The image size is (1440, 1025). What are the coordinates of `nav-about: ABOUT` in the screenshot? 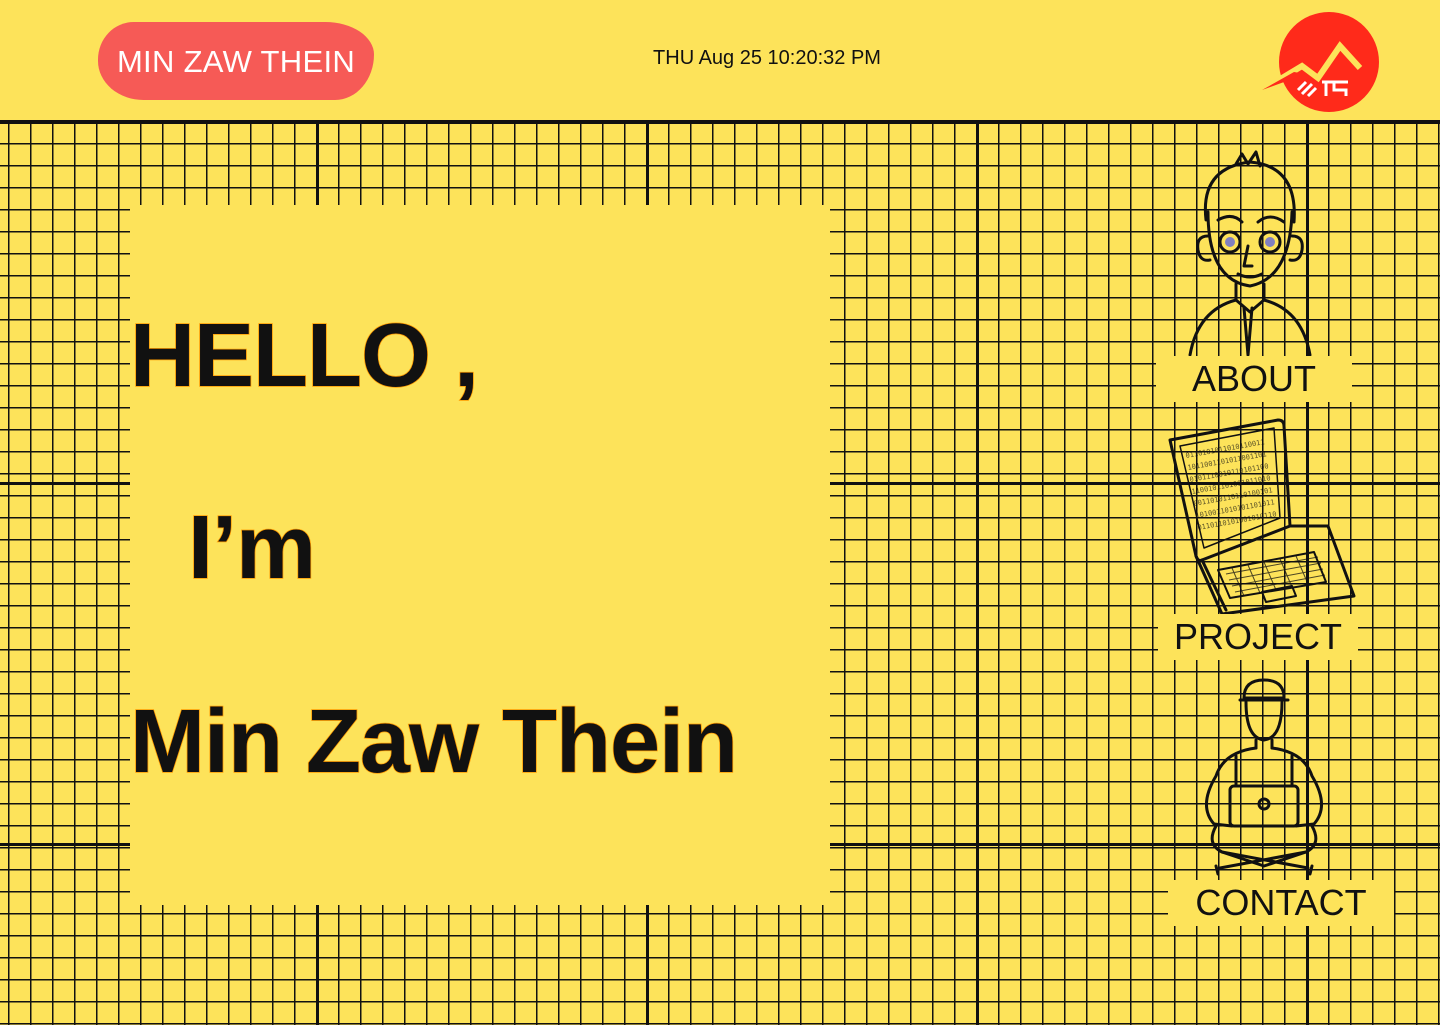 It's located at (1255, 277).